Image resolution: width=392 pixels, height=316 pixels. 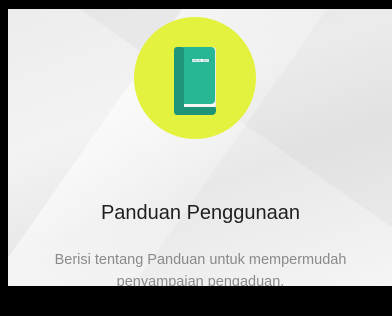 I want to click on description-line: Berisi tentang Panduan untuk mempermudah, so click(x=200, y=260).